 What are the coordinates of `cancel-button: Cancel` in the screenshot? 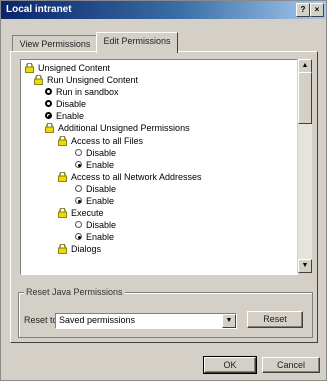 It's located at (291, 365).